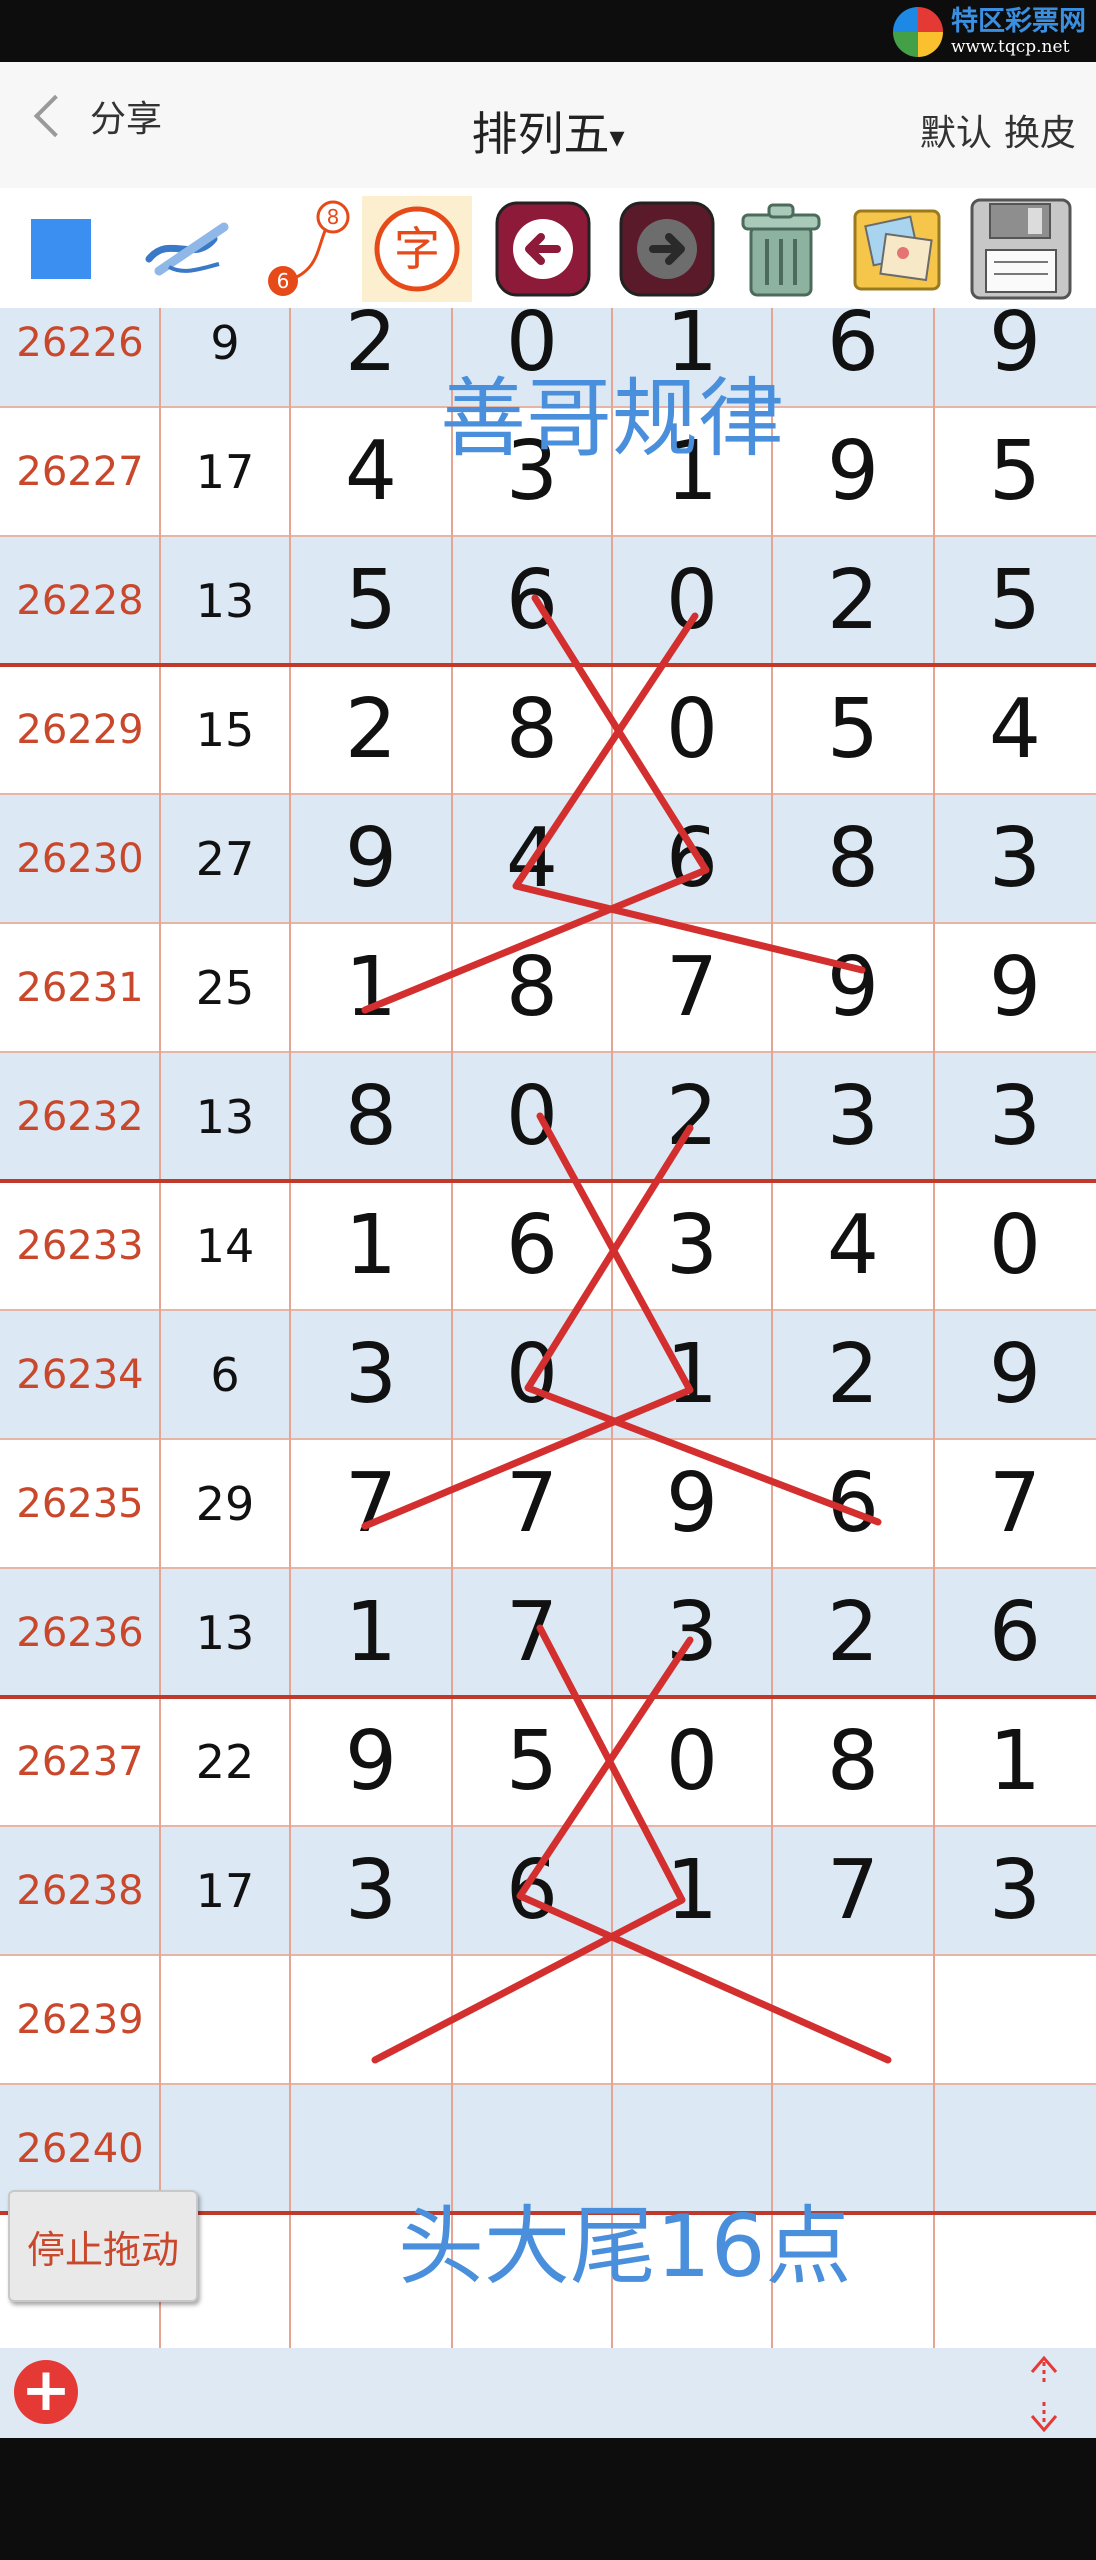 The image size is (1096, 2560). What do you see at coordinates (1021, 249) in the screenshot?
I see `floppy-save-icon` at bounding box center [1021, 249].